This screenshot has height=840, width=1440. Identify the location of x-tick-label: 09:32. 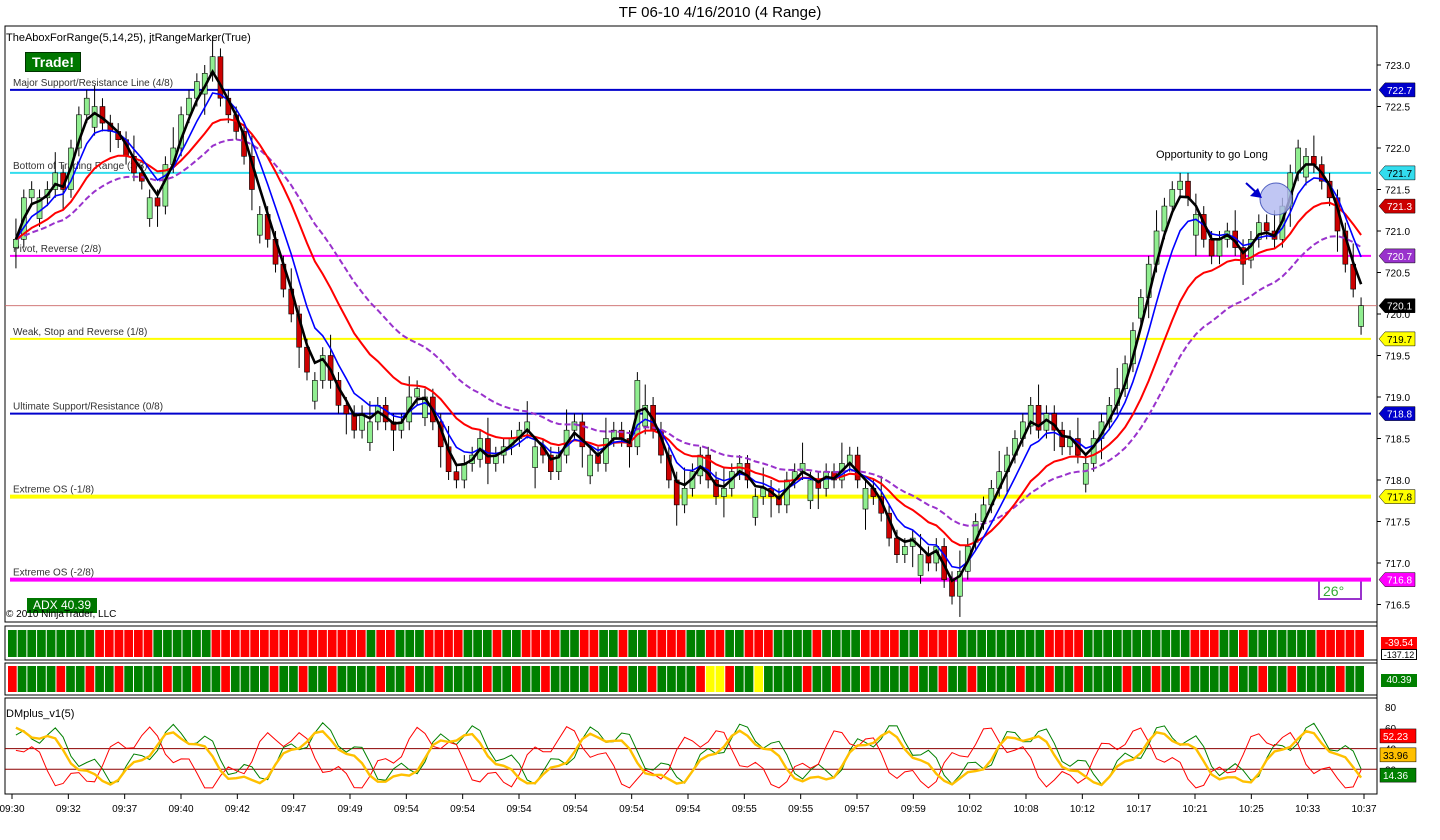
(68, 809).